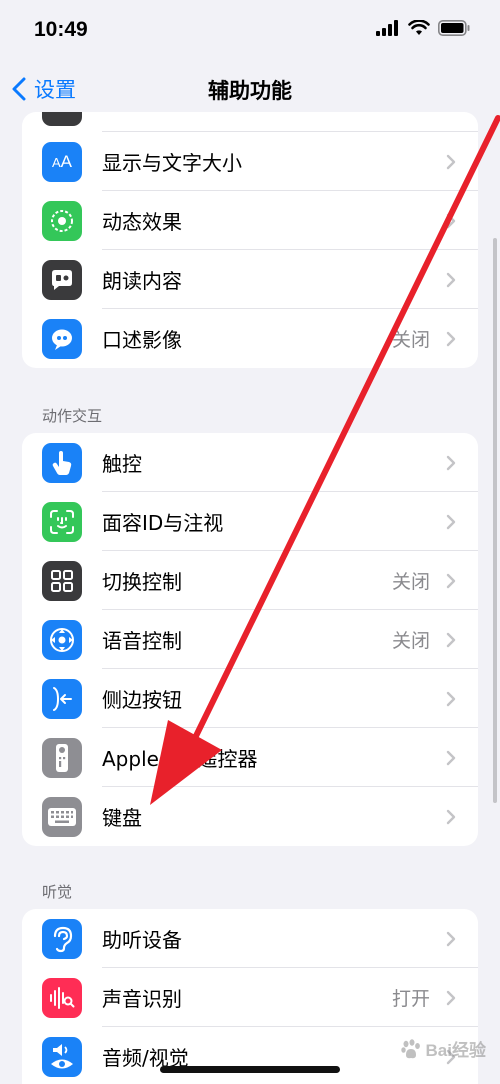 This screenshot has width=500, height=1084. I want to click on page-title: 辅助功能, so click(250, 91).